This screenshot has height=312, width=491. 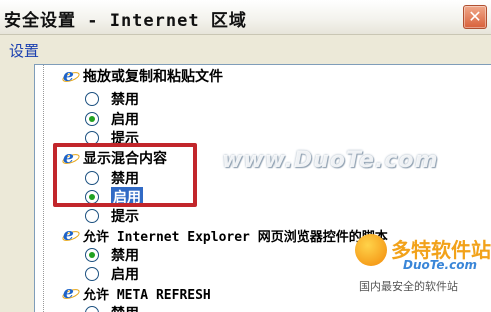 What do you see at coordinates (224, 234) in the screenshot?
I see `setting-category: e 允许 Internet Explorer 网页浏览器控件的脚本` at bounding box center [224, 234].